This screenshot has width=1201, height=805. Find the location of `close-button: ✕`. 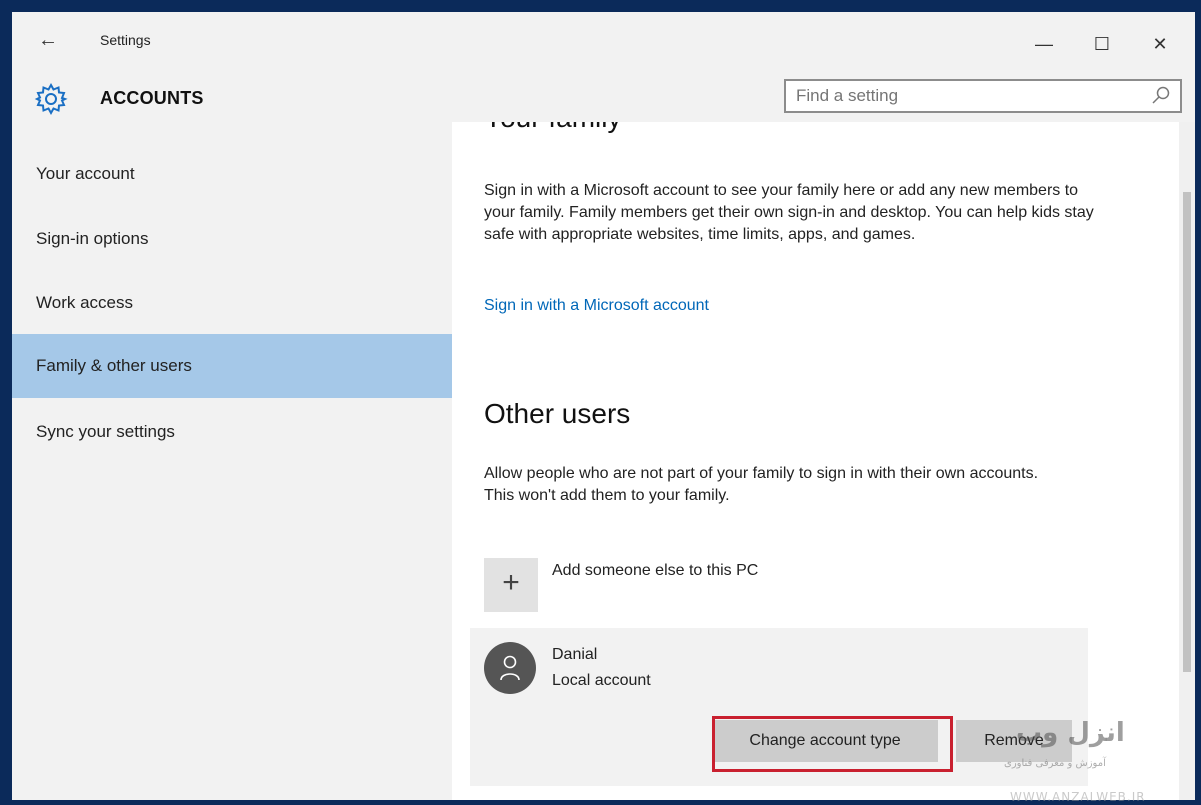

close-button: ✕ is located at coordinates (1160, 44).